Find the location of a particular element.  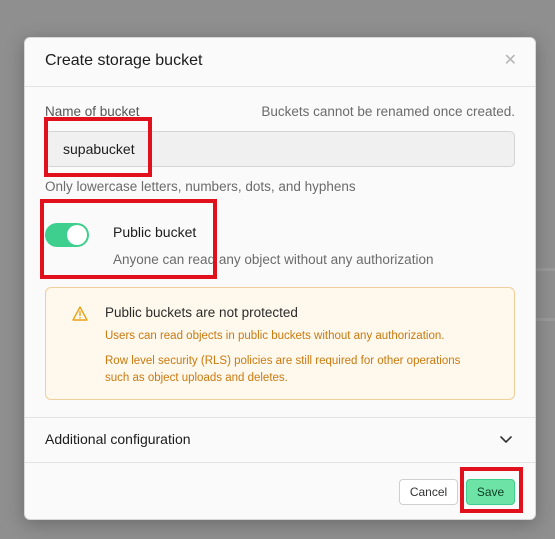

additional-configuration-label: Additional configuration is located at coordinates (118, 439).